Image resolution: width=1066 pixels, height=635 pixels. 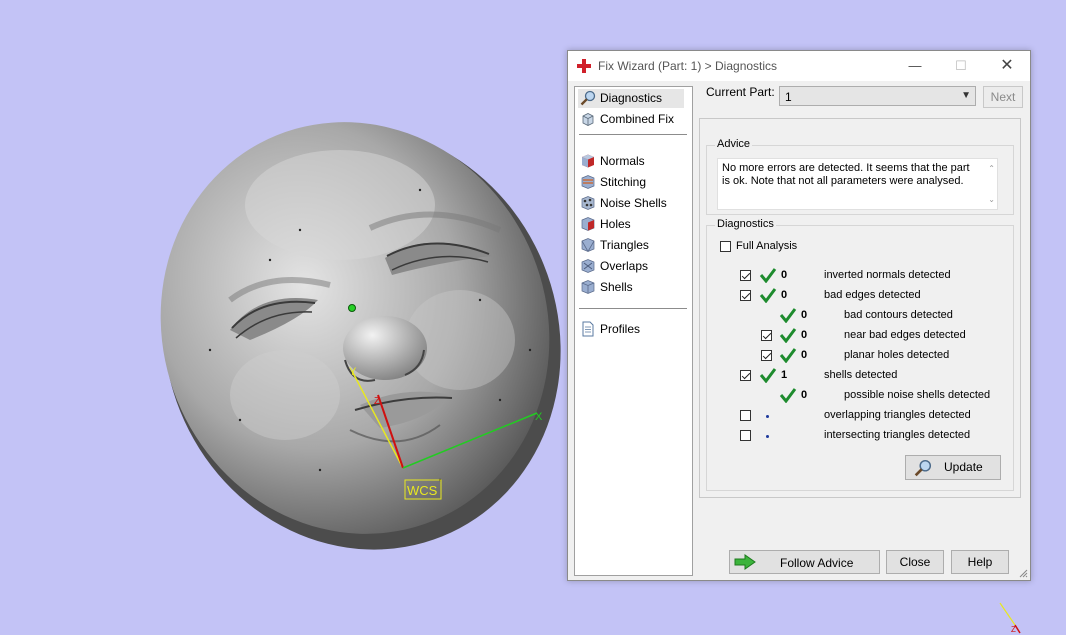 I want to click on nav-label: Normals, so click(x=622, y=161).